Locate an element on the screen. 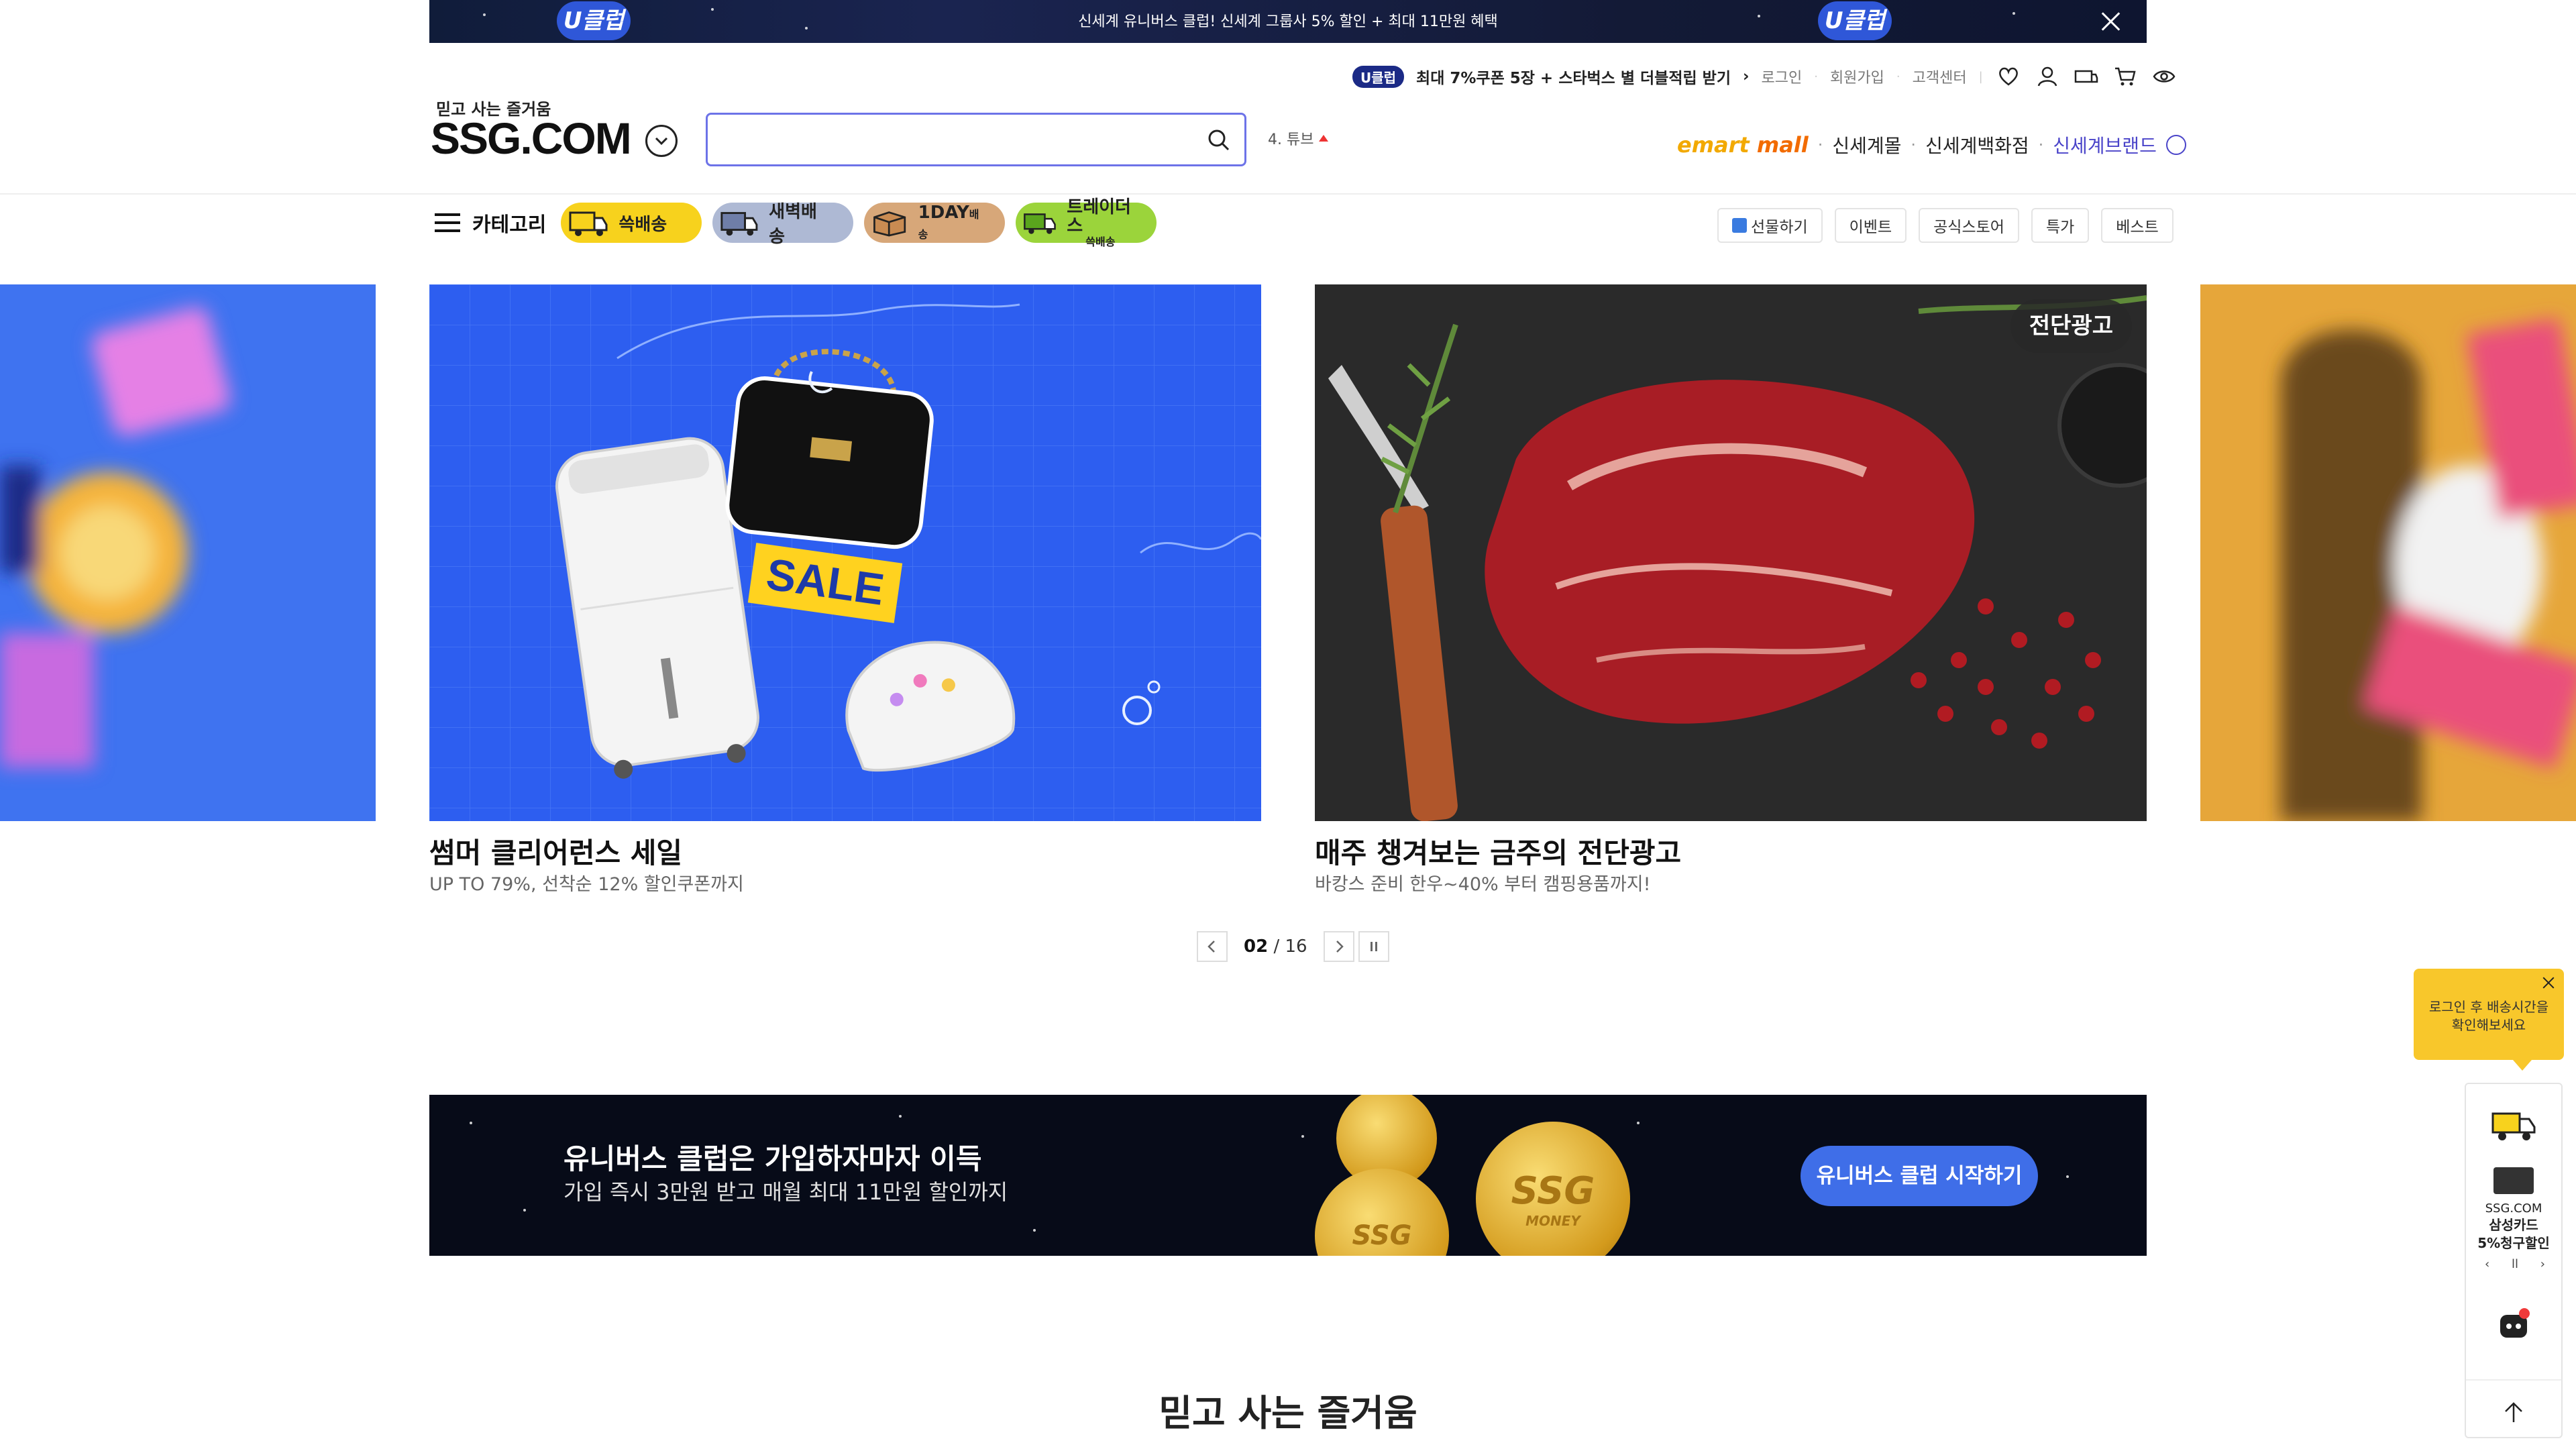  signup-link: 회원가입 is located at coordinates (1857, 76).